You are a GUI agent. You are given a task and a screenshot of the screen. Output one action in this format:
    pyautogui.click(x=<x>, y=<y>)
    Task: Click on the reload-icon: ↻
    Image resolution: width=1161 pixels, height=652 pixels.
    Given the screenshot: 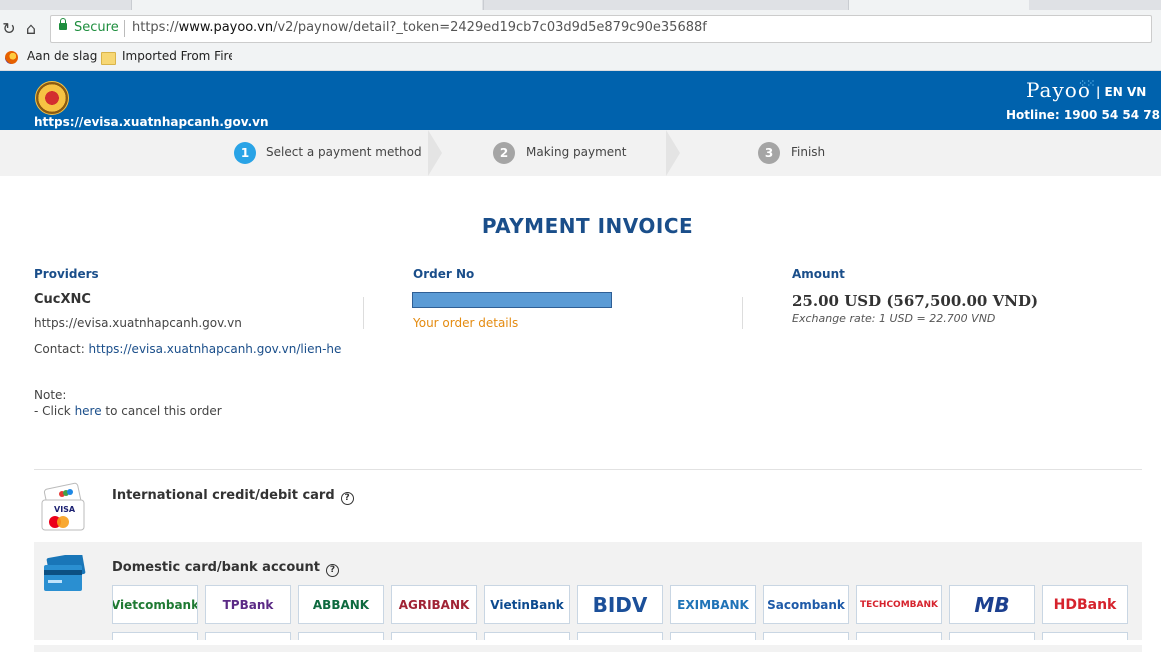 What is the action you would take?
    pyautogui.click(x=9, y=29)
    